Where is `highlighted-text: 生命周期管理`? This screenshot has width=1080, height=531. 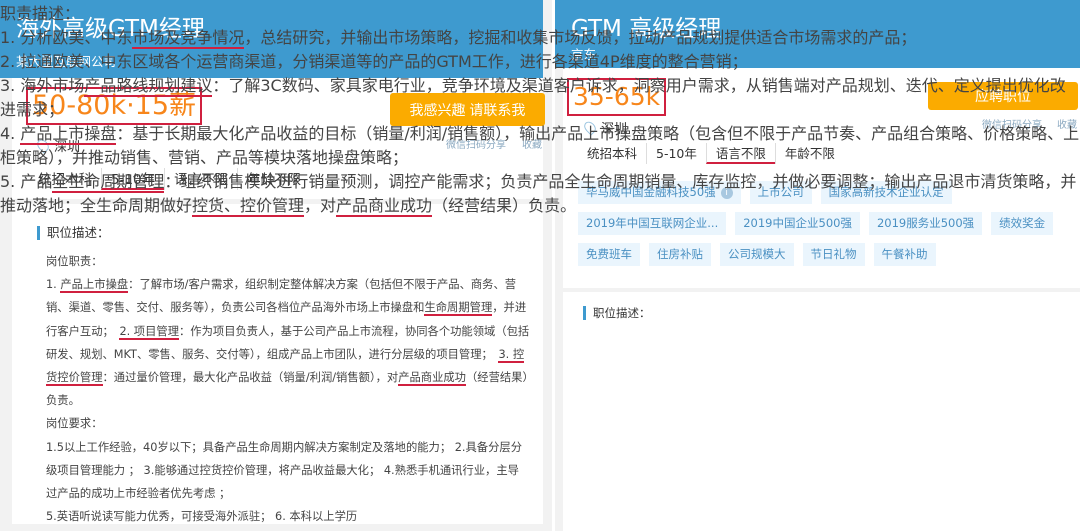
highlighted-text: 生命周期管理 is located at coordinates (458, 309).